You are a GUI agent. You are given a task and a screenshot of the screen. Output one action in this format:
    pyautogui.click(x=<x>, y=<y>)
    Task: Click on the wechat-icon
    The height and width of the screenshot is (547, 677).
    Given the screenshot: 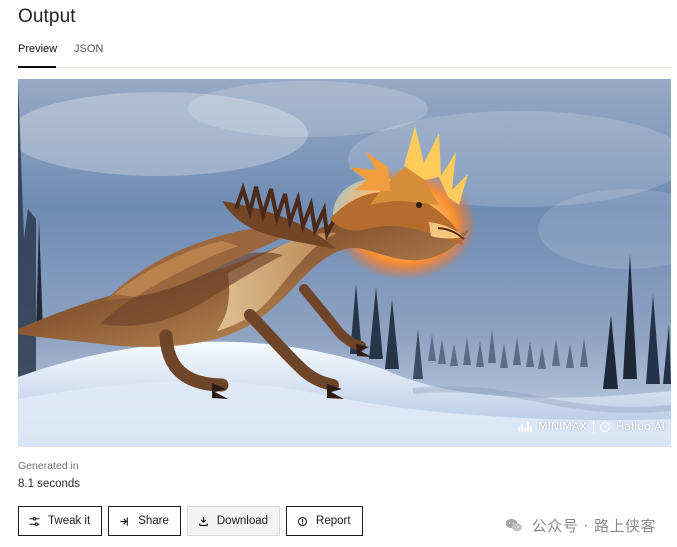 What is the action you would take?
    pyautogui.click(x=513, y=524)
    